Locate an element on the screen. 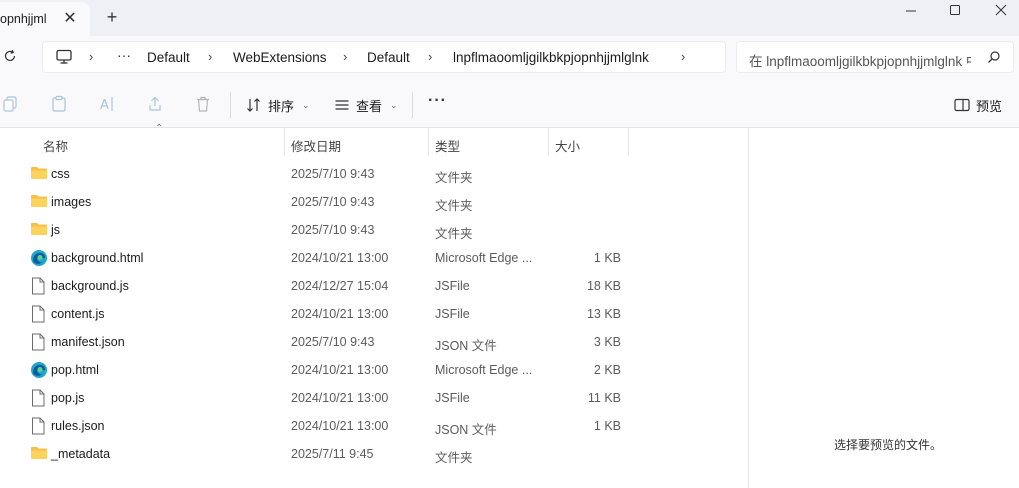 The image size is (1019, 488). file-name: manifest.json is located at coordinates (88, 342).